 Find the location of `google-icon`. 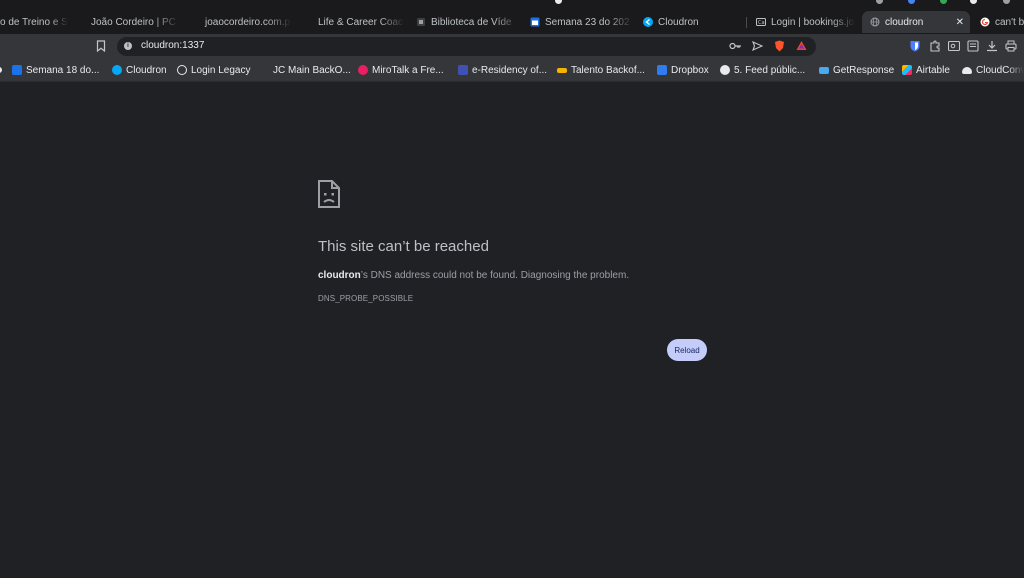

google-icon is located at coordinates (985, 22).